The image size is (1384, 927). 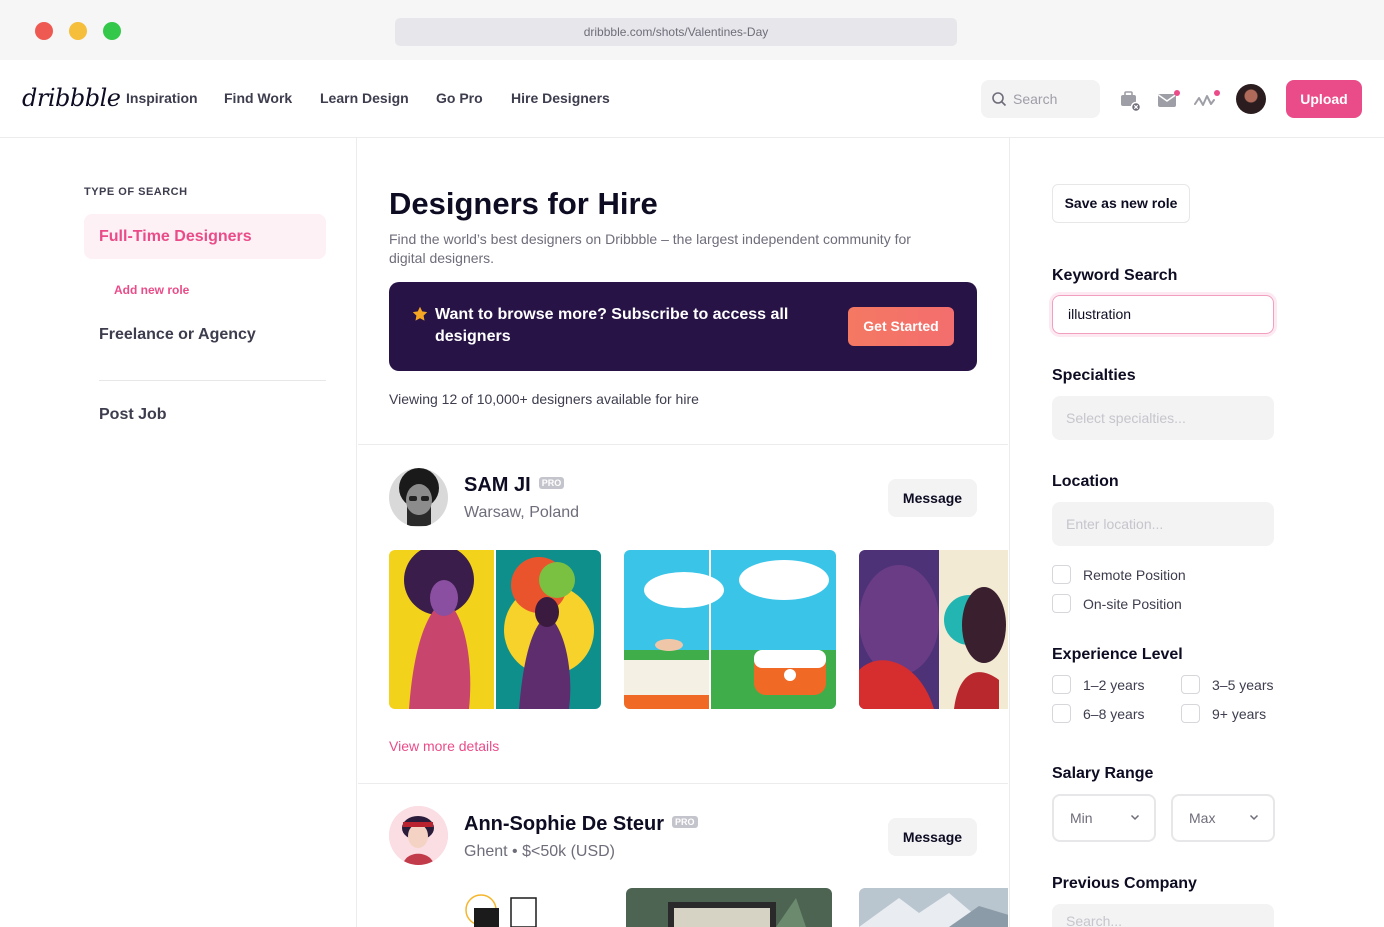 What do you see at coordinates (1251, 99) in the screenshot?
I see `user-avatar` at bounding box center [1251, 99].